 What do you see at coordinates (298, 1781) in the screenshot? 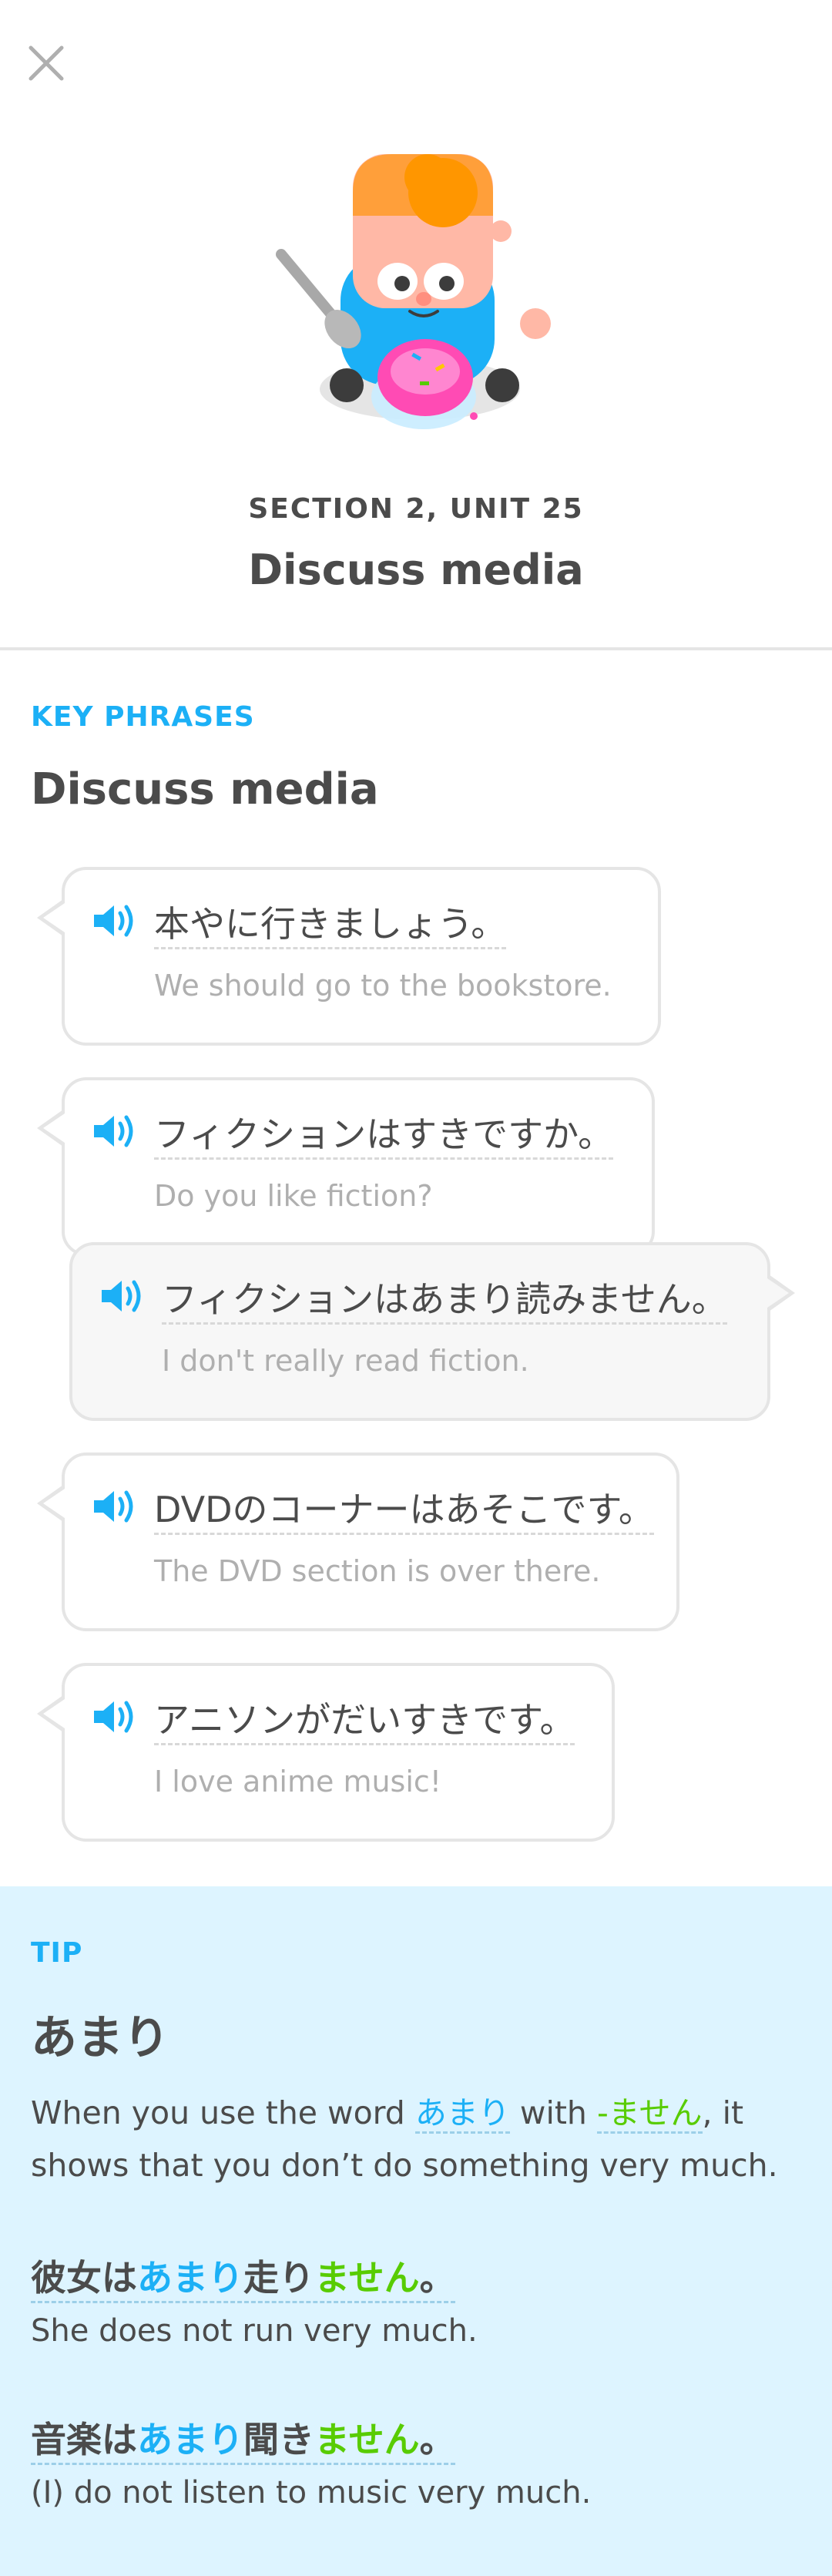
I see `phrase-english: I love anime music!` at bounding box center [298, 1781].